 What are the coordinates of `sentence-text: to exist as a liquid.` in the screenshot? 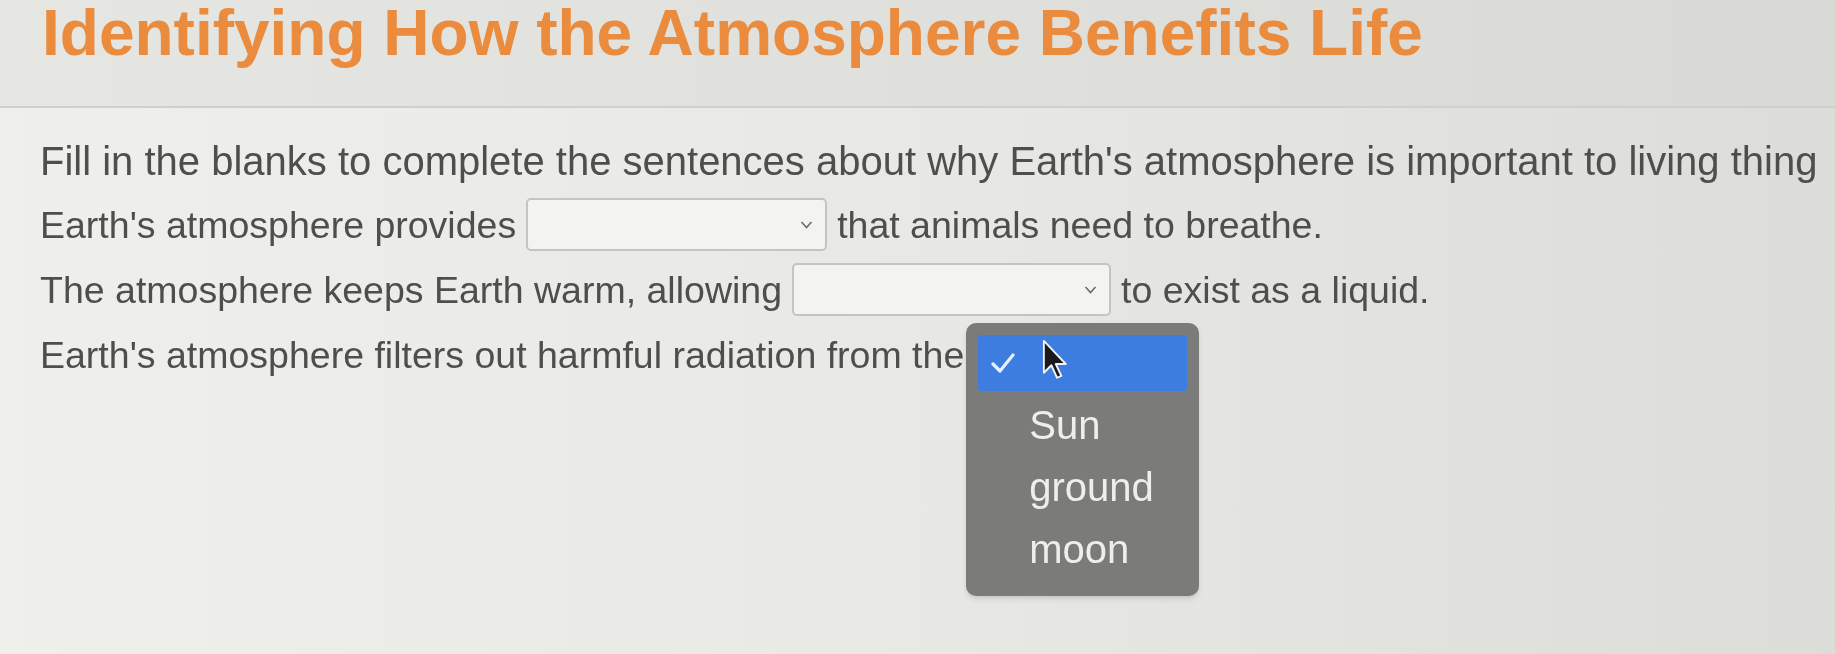 It's located at (1275, 289).